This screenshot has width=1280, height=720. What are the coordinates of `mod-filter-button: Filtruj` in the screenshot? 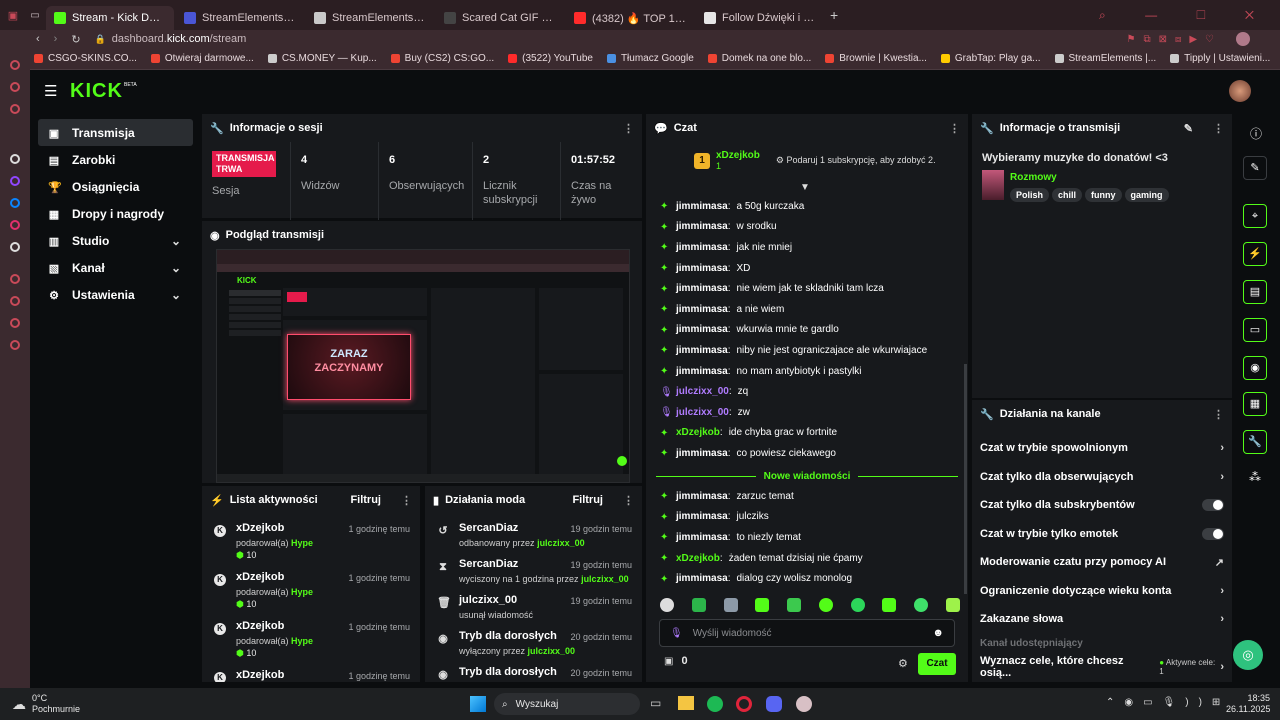 It's located at (587, 500).